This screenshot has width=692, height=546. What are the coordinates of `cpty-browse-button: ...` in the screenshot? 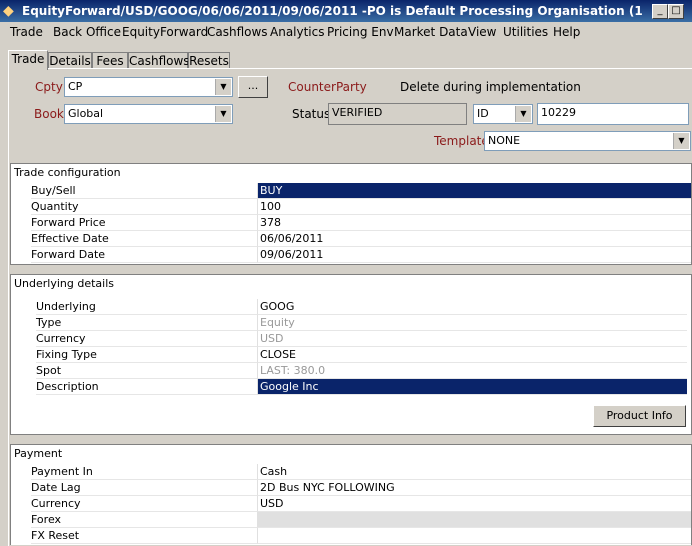 It's located at (253, 87).